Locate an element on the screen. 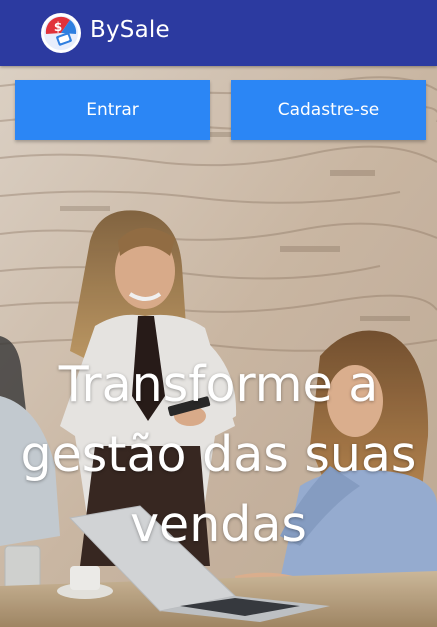  app-title: BySale is located at coordinates (130, 30).